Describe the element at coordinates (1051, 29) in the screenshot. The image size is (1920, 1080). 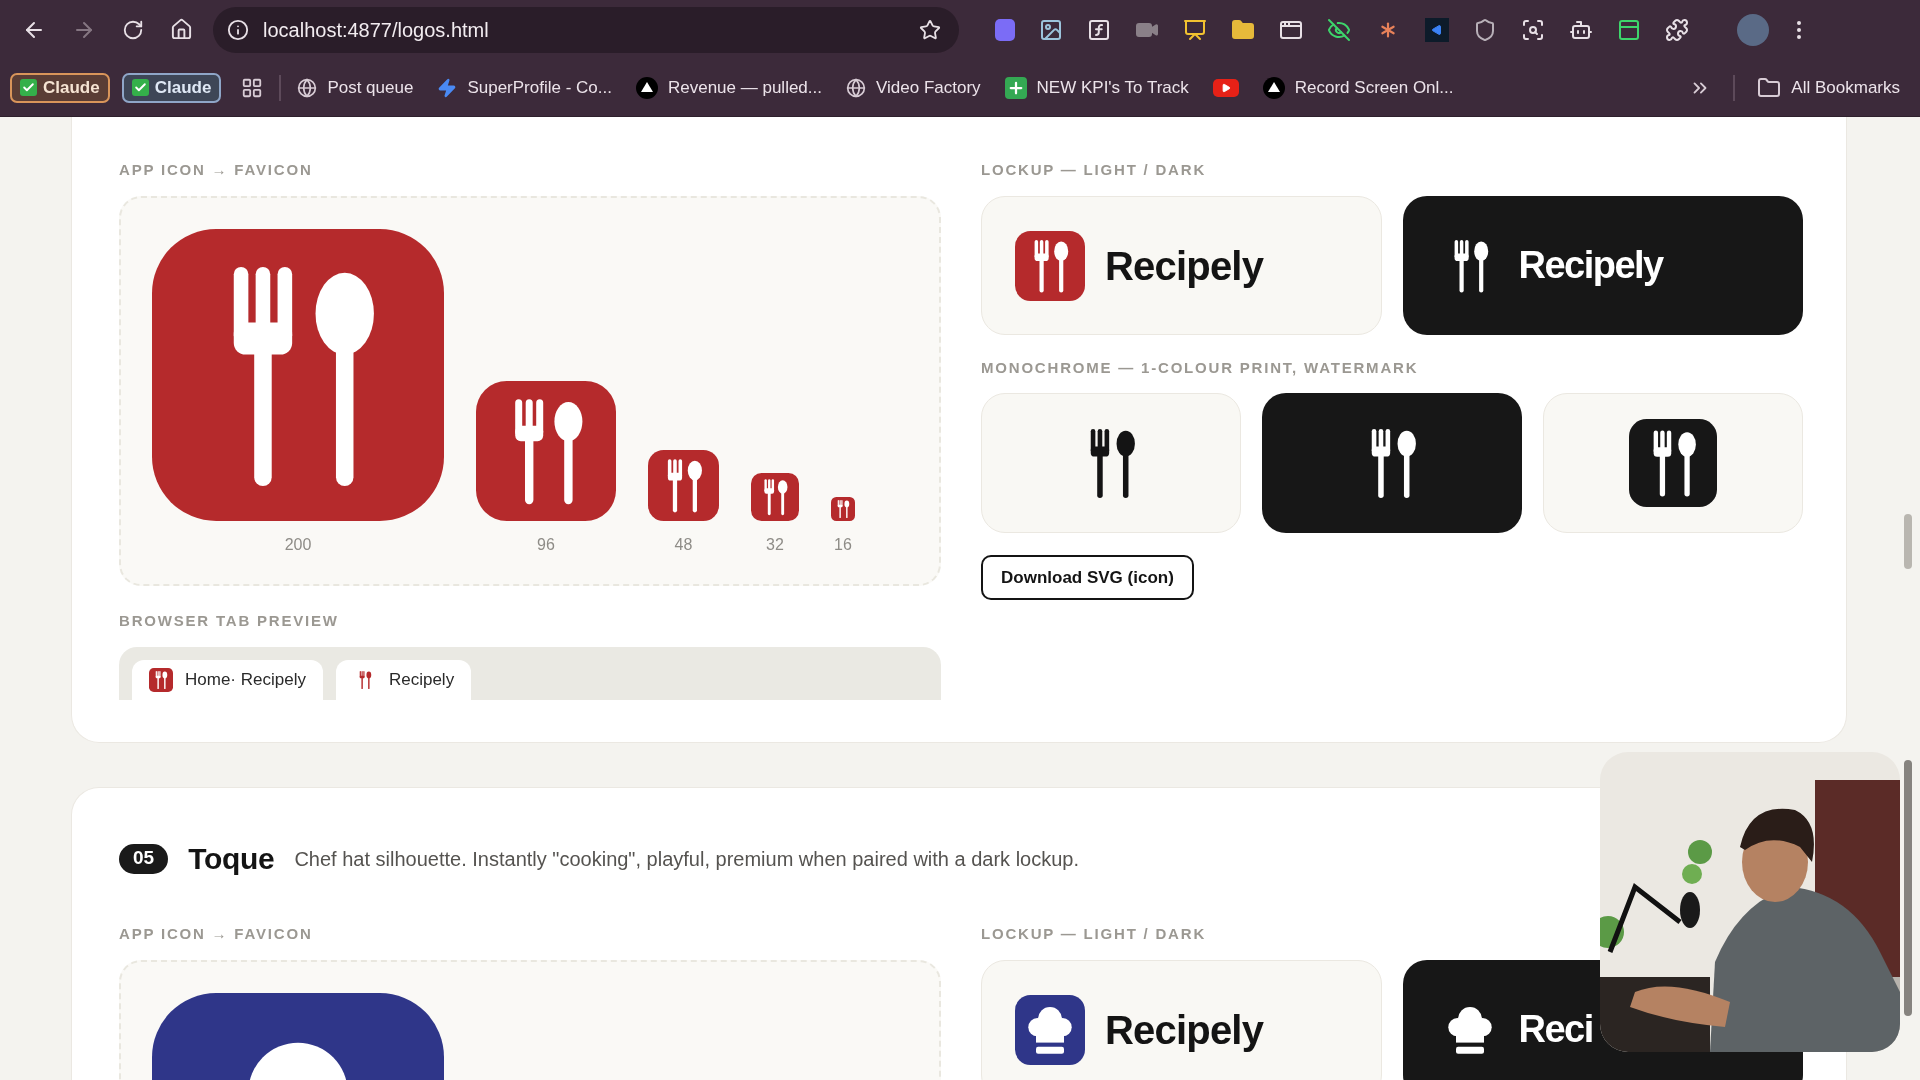
I see `image-icon` at that location.